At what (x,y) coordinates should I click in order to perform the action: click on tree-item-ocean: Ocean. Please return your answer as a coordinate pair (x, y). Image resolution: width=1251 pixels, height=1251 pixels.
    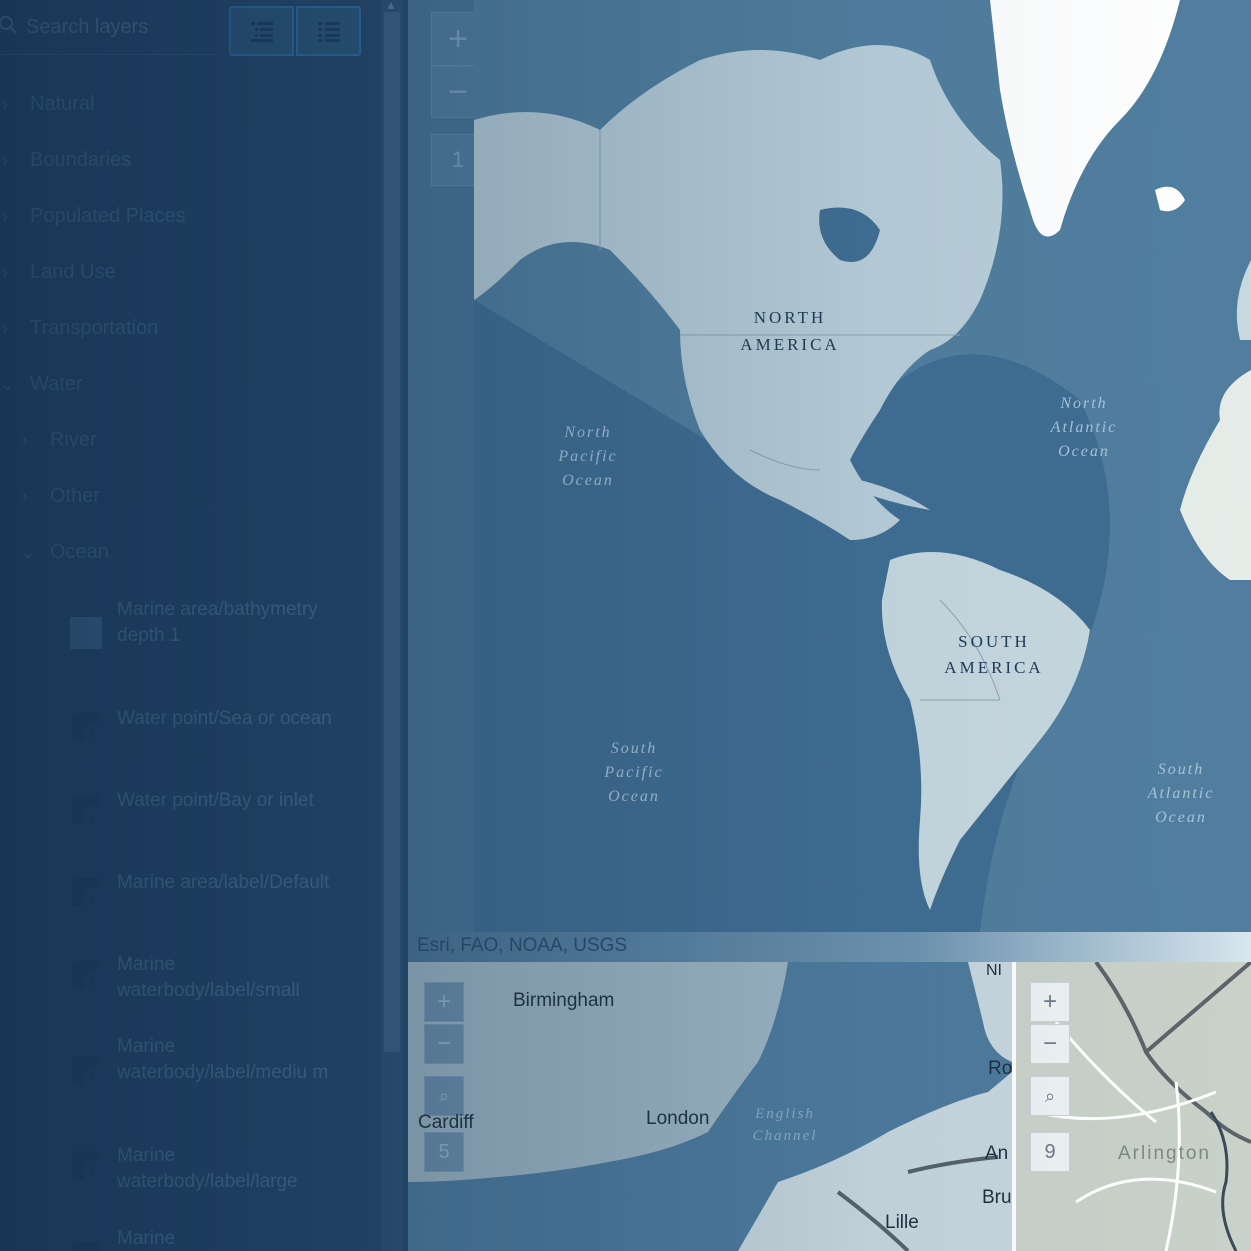
    Looking at the image, I should click on (79, 552).